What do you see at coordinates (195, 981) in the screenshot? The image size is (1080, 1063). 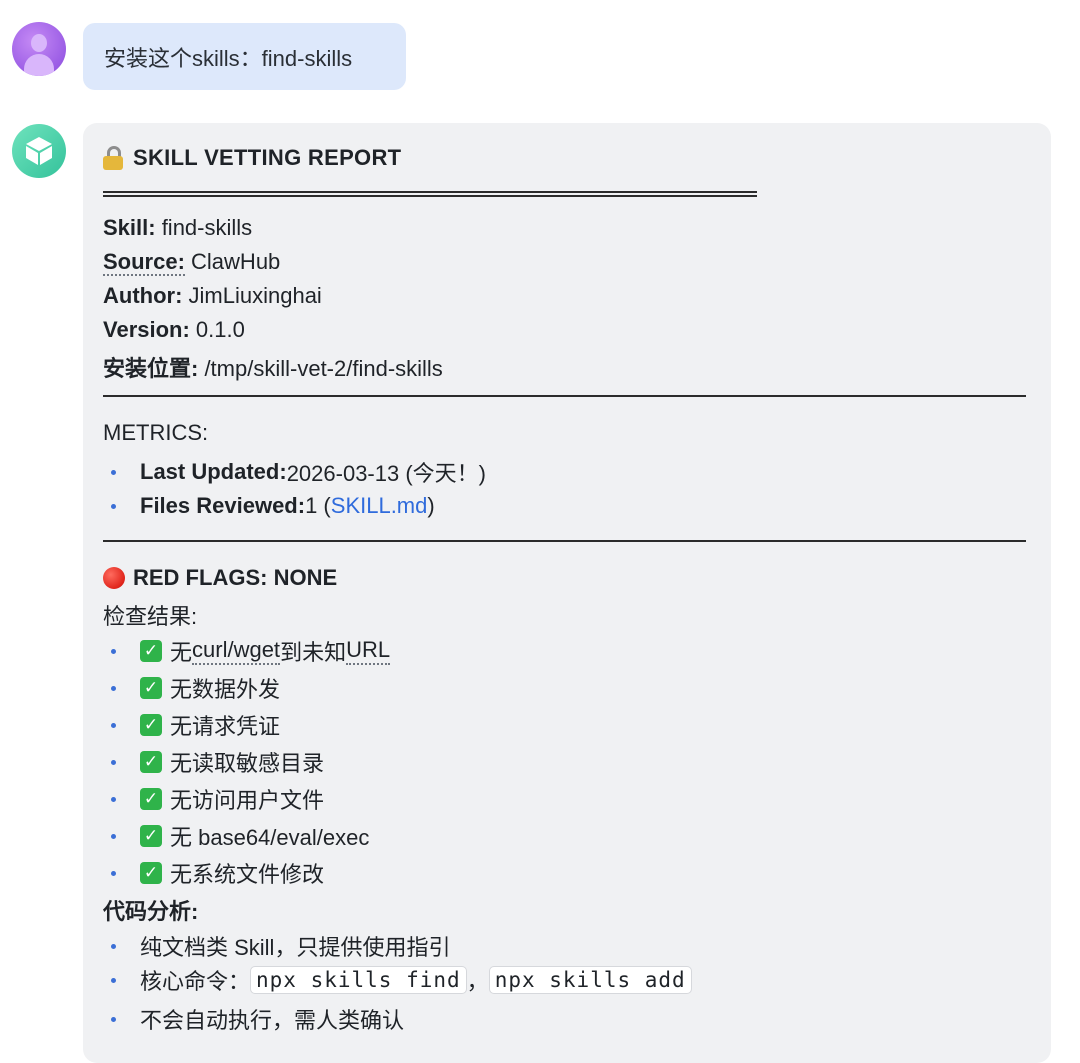 I see `analysis-text: 核心命令：` at bounding box center [195, 981].